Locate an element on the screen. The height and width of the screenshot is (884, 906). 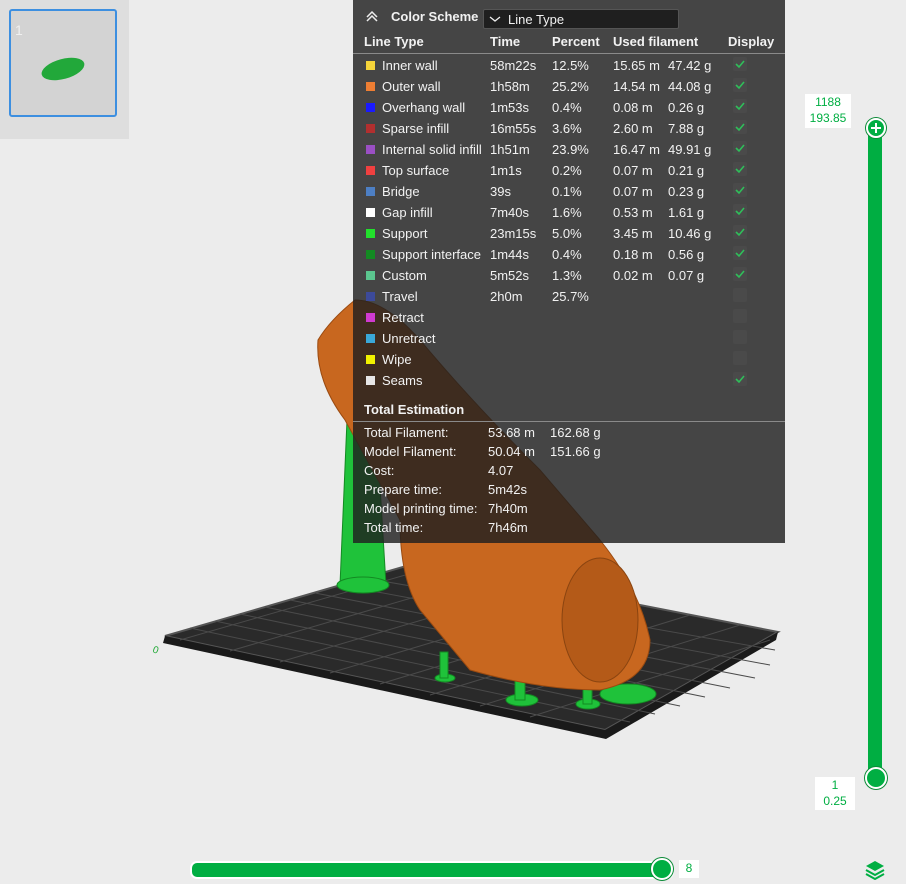
bottom-layer-height: 0.25 is located at coordinates (835, 801).